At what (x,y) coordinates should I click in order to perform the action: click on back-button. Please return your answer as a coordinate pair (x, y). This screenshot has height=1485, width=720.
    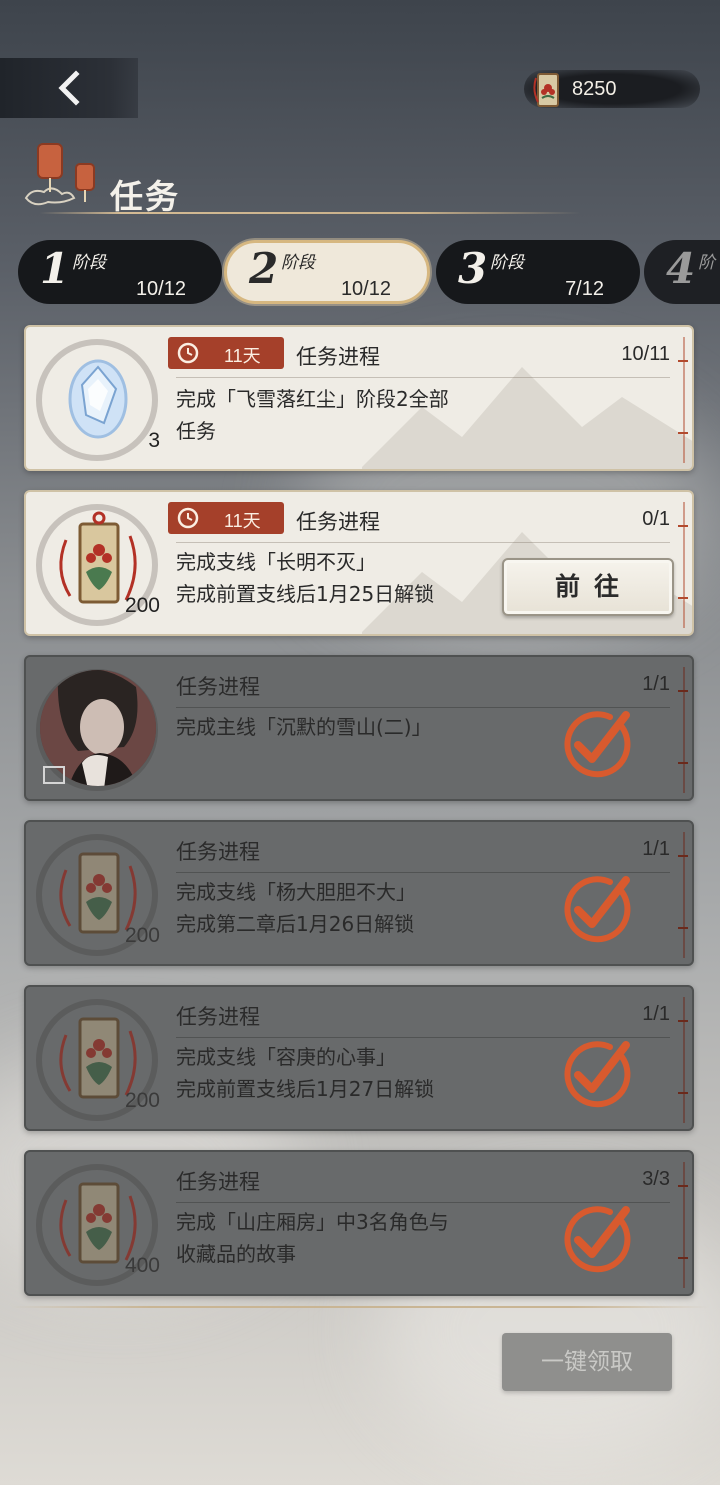
    Looking at the image, I should click on (69, 88).